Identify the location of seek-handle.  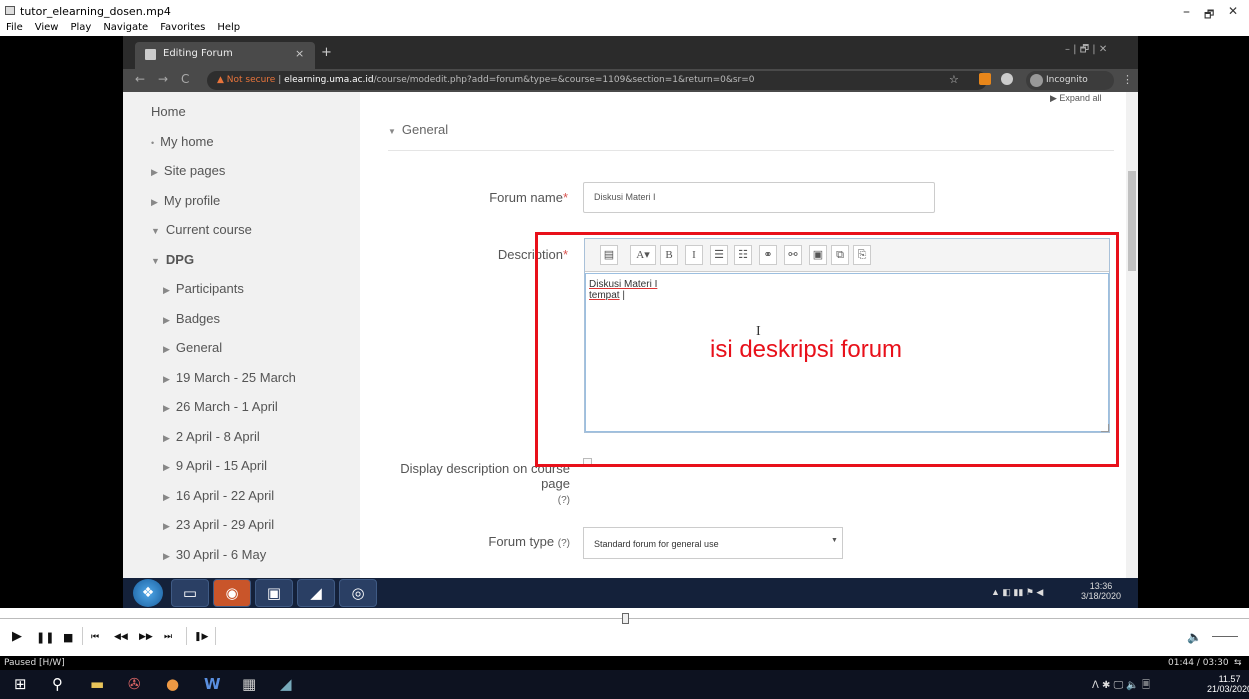
(625, 618).